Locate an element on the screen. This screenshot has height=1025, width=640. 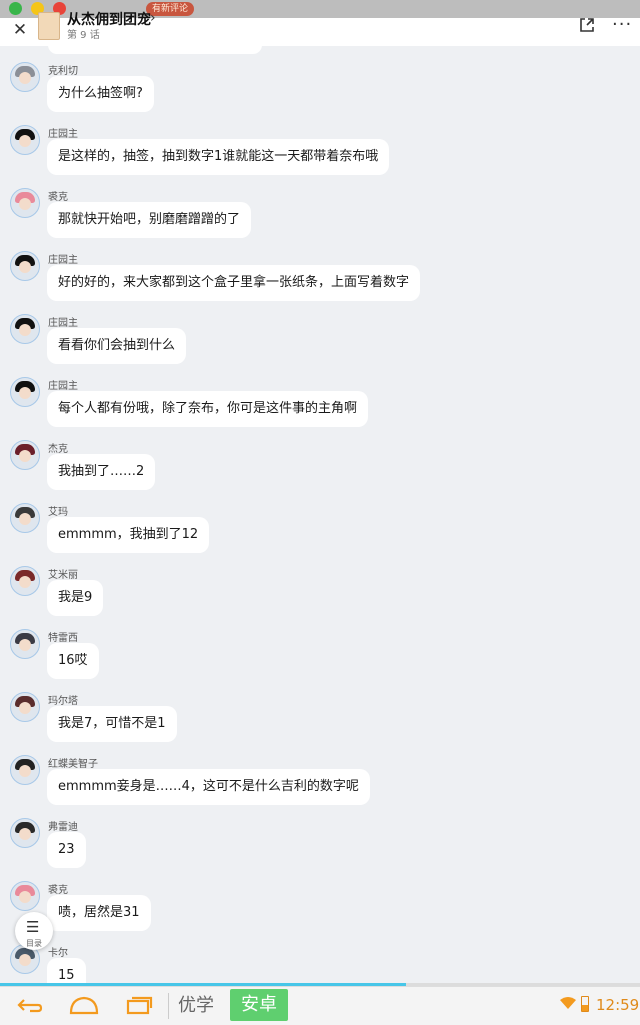
message-bubble: 我是7，可惜不是1 is located at coordinates (112, 724).